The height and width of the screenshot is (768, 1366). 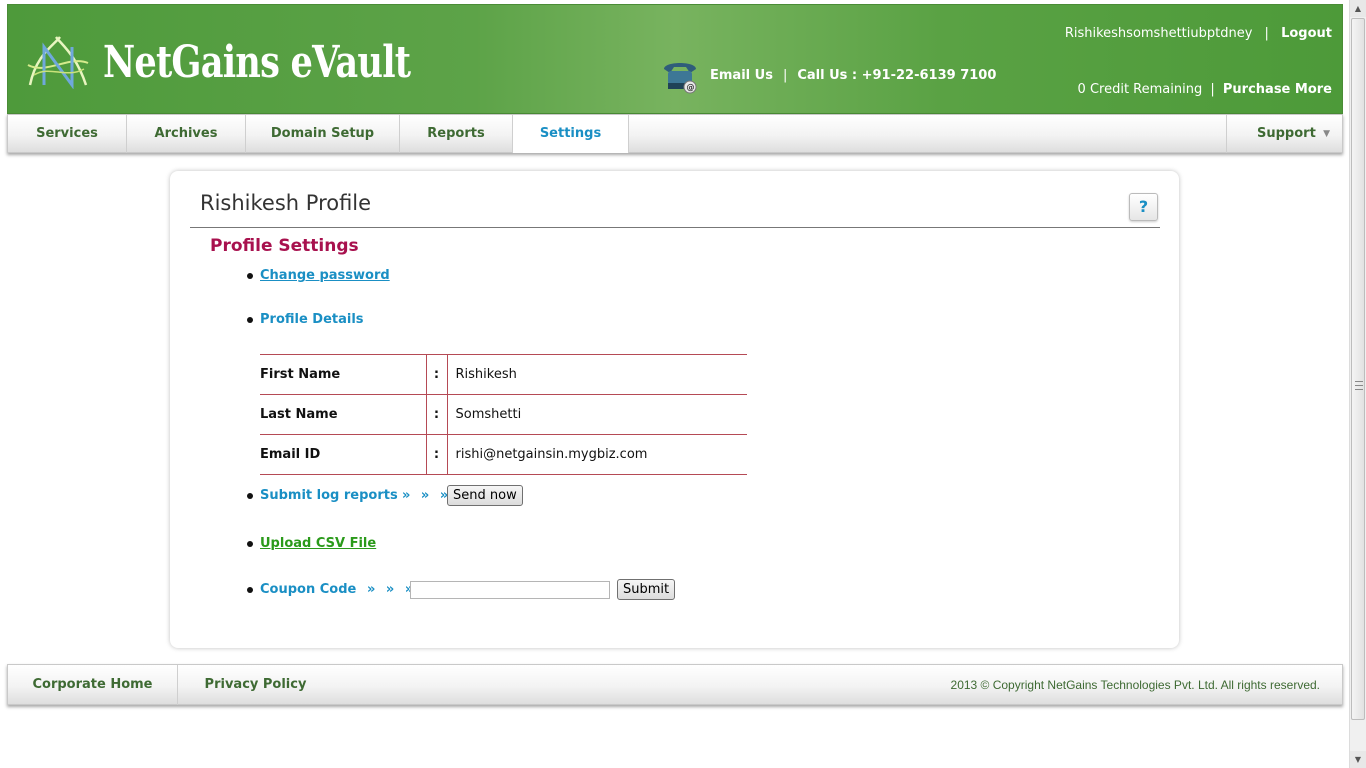 I want to click on last-name-label: Last Name, so click(x=343, y=414).